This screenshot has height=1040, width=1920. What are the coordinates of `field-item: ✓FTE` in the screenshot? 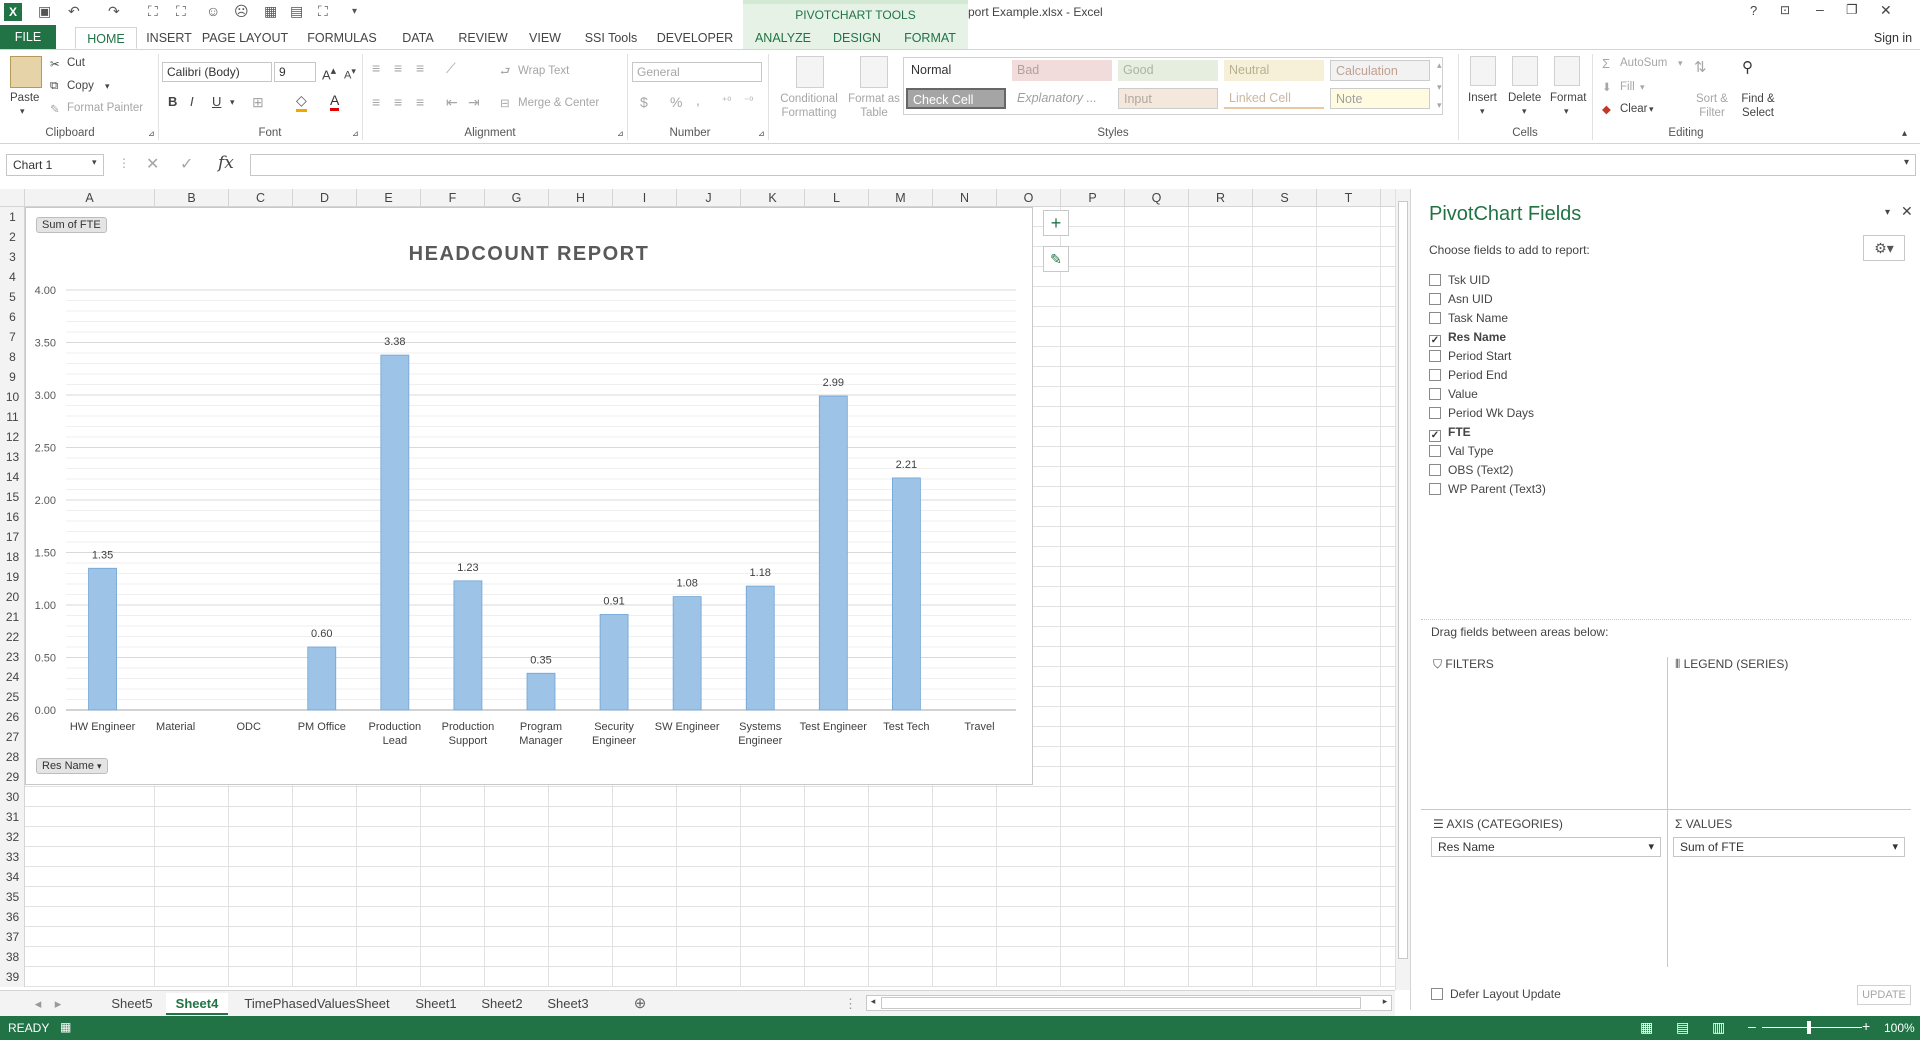 It's located at (1450, 432).